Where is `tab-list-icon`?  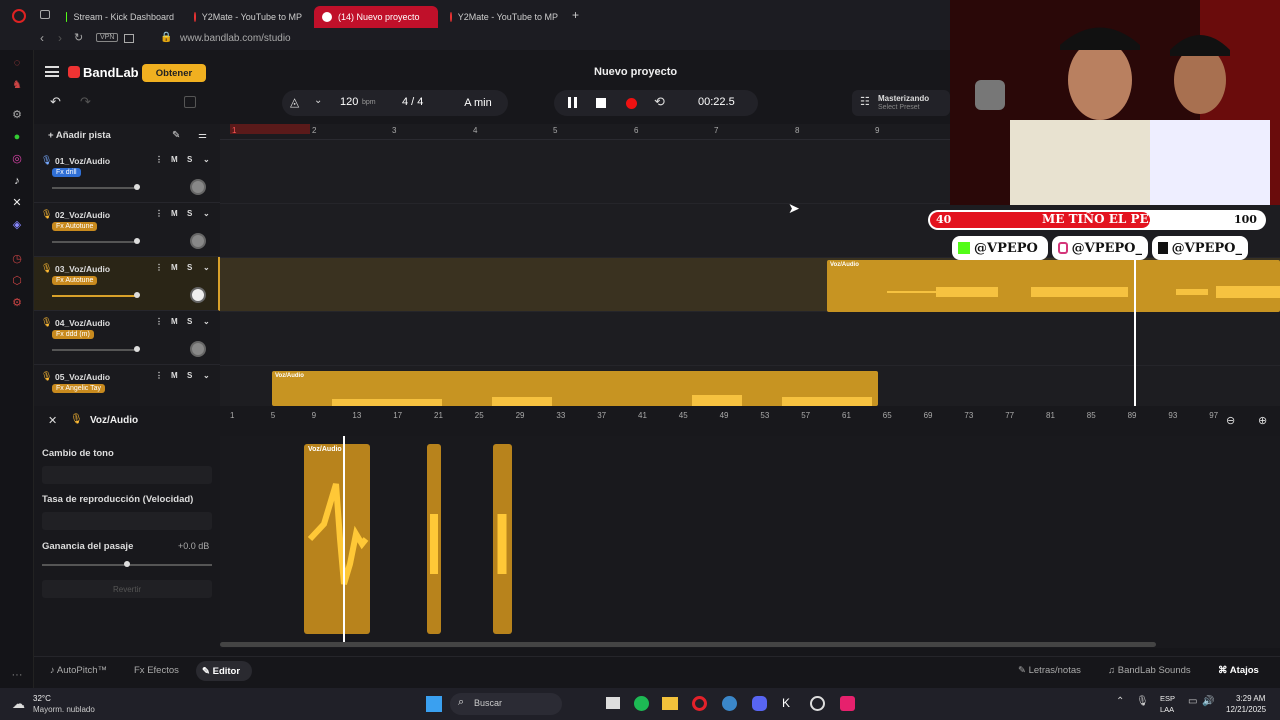 tab-list-icon is located at coordinates (45, 14).